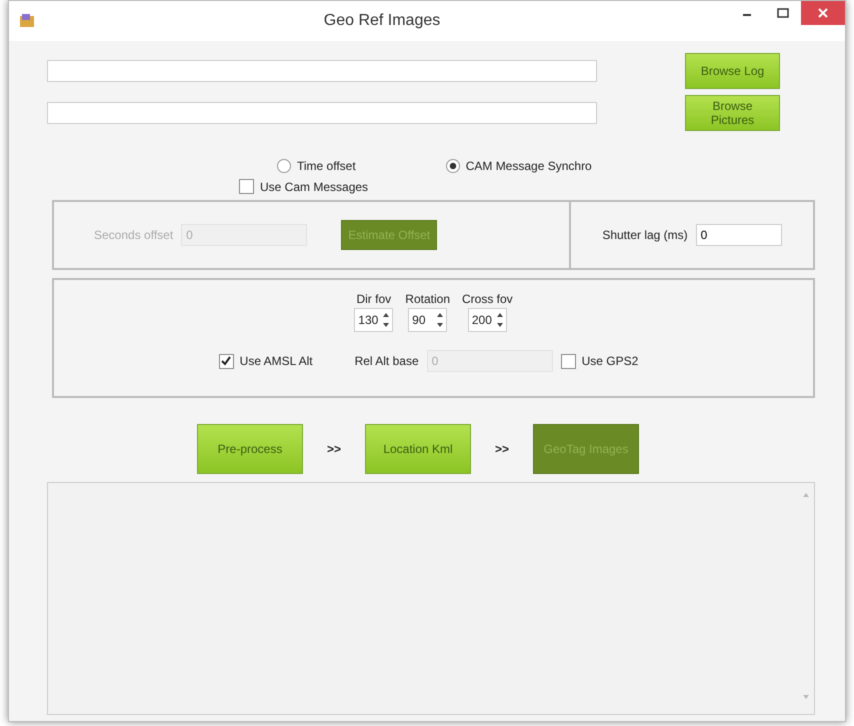 The height and width of the screenshot is (726, 854). What do you see at coordinates (134, 235) in the screenshot?
I see `seconds-offset-label: Seconds offset` at bounding box center [134, 235].